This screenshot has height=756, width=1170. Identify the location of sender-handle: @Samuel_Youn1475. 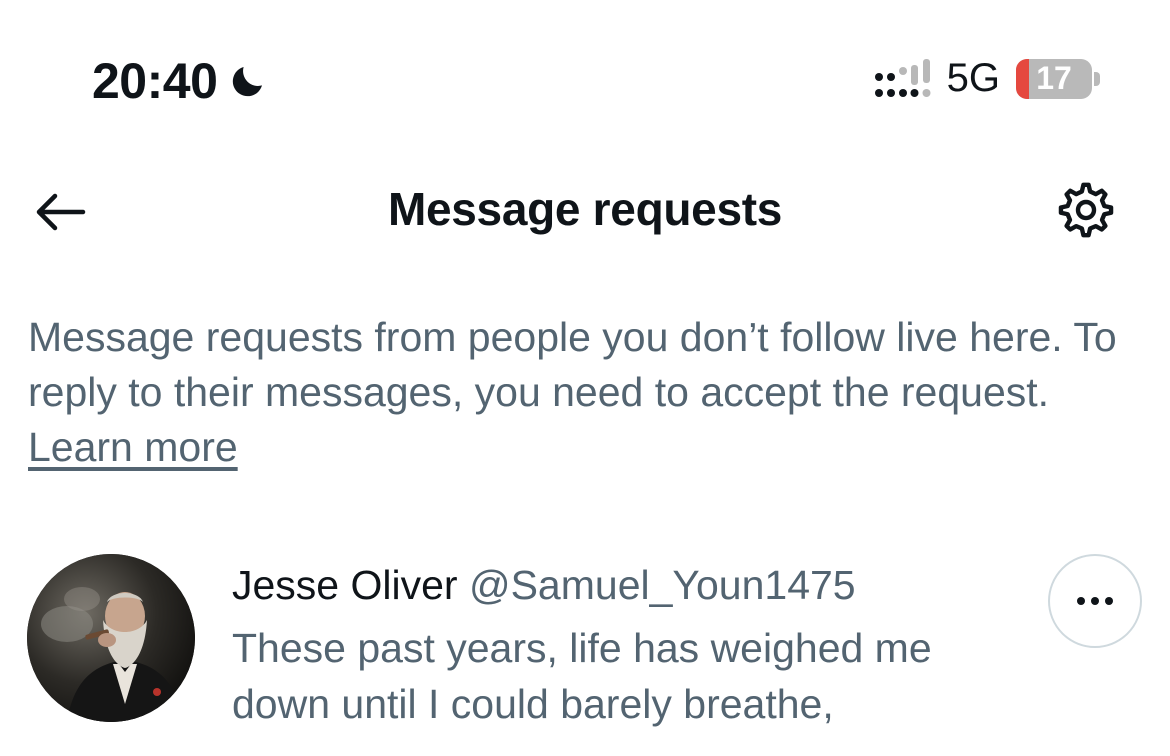
(662, 585).